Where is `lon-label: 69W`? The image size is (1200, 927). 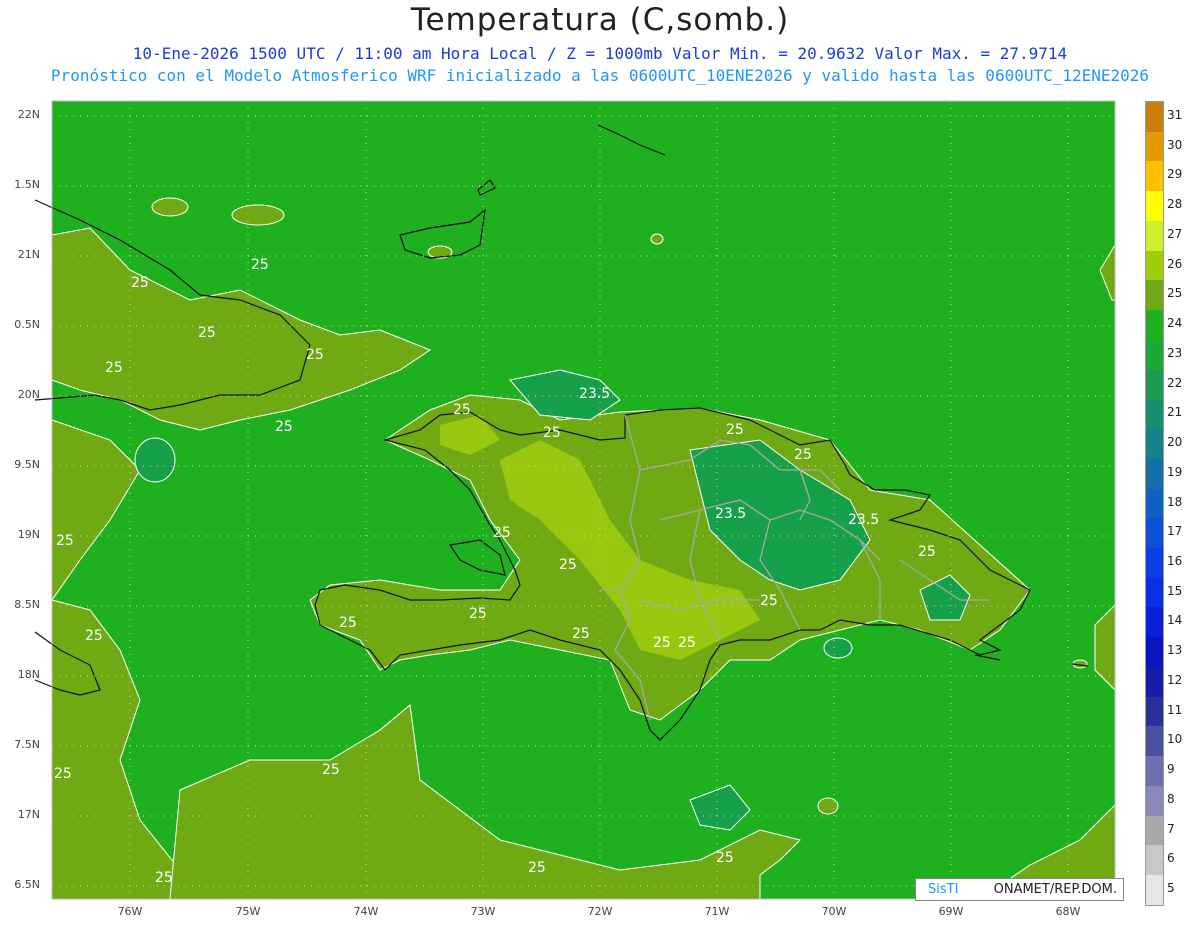
lon-label: 69W is located at coordinates (951, 911).